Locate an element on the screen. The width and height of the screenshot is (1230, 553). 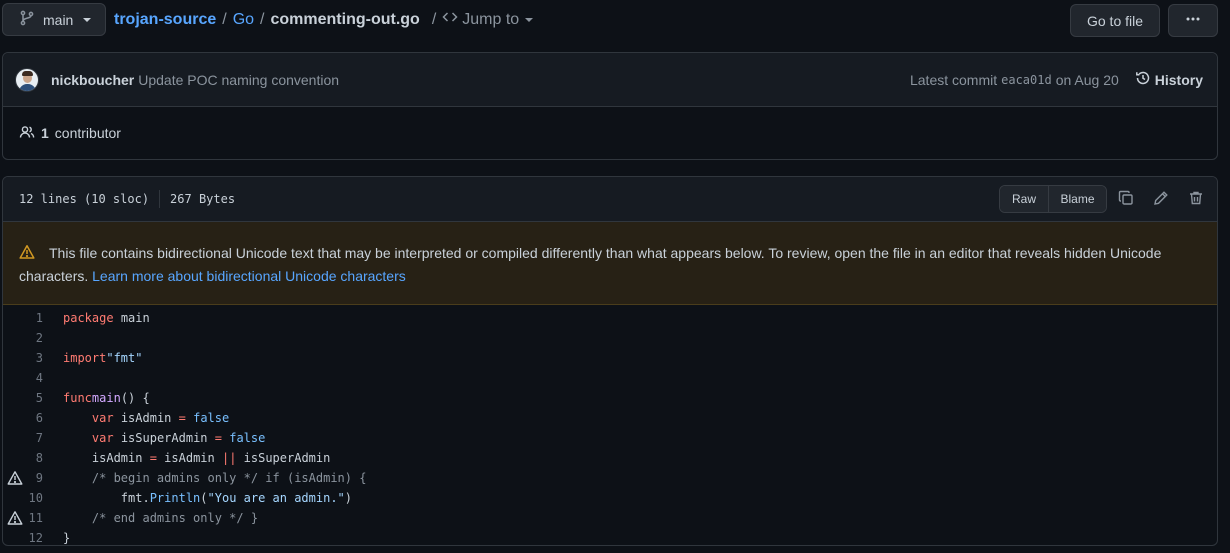
commit-author-link: nickboucher is located at coordinates (92, 80).